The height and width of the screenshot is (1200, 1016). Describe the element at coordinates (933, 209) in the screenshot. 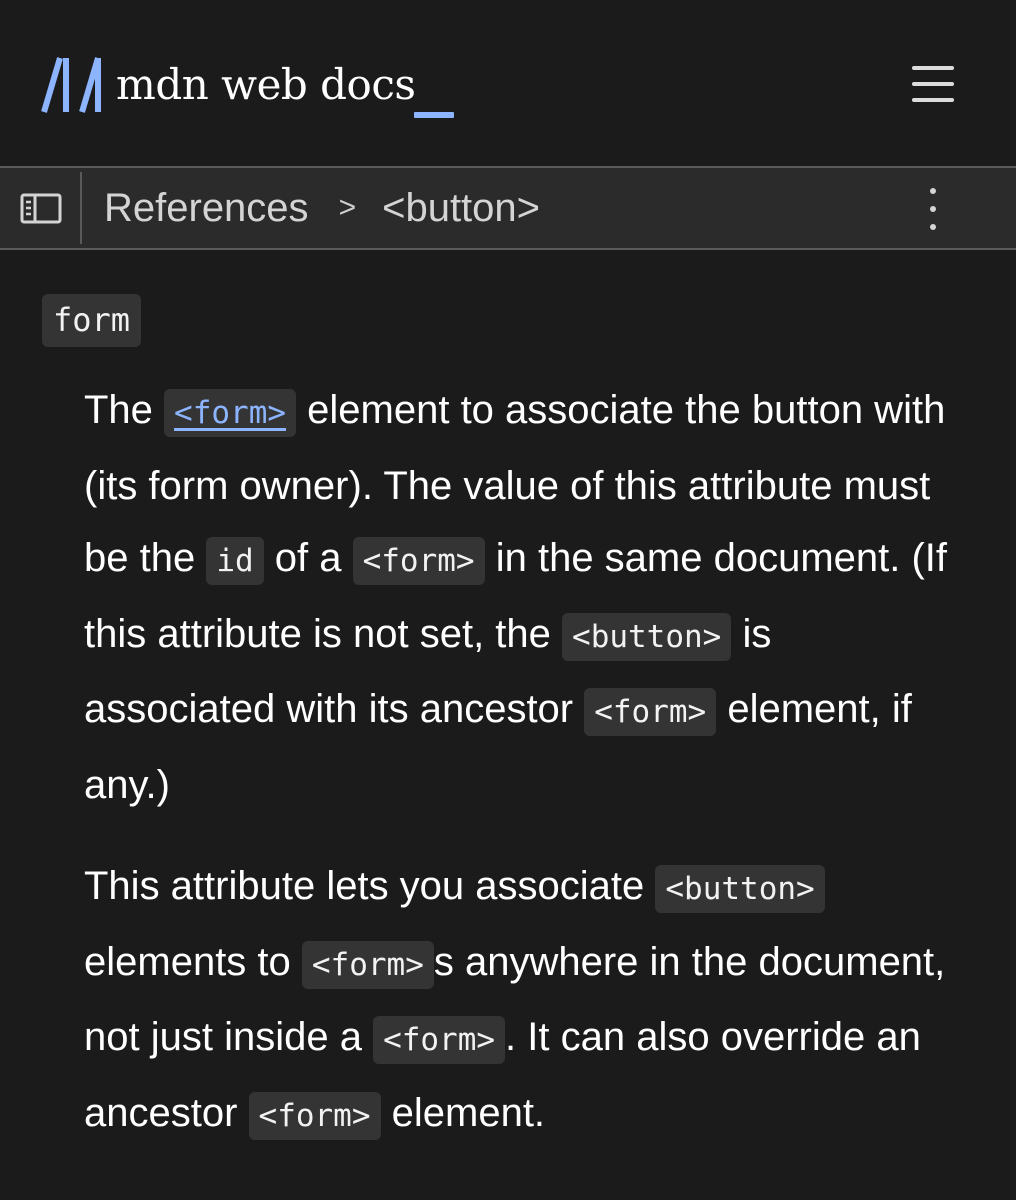

I see `more-options-icon` at that location.